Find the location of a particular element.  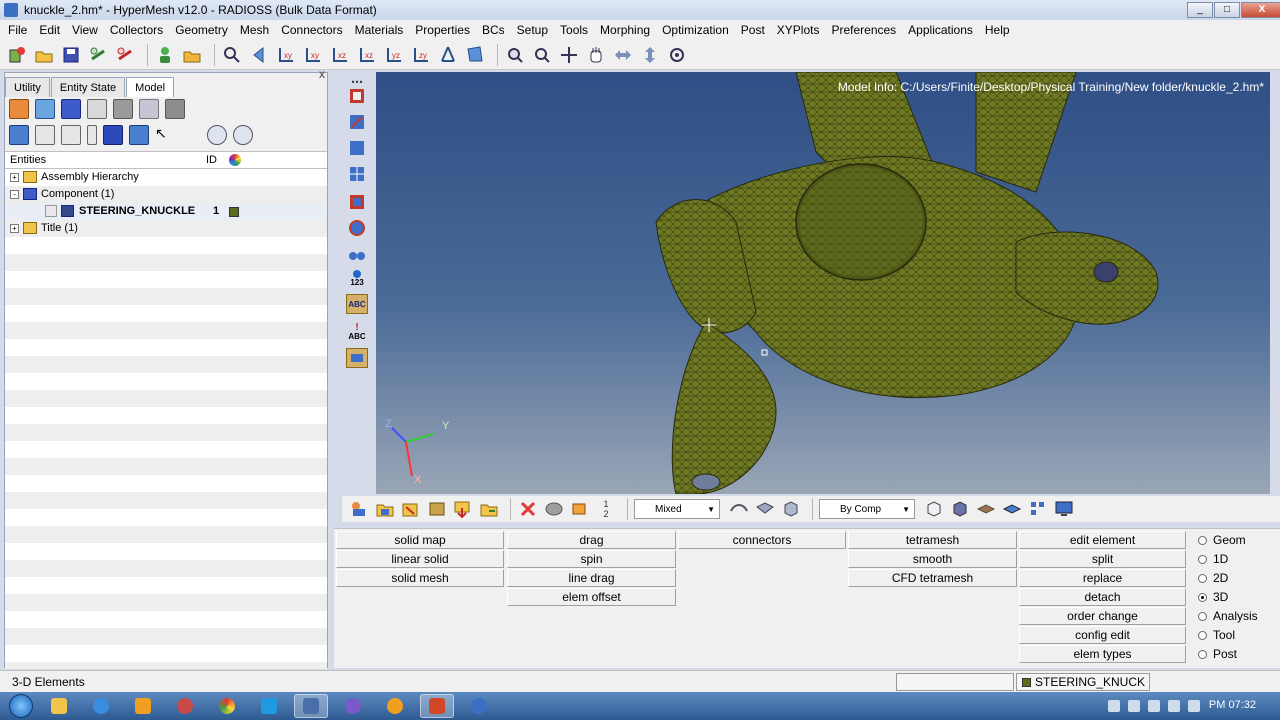

menu-collectors: Collectors is located at coordinates (136, 30).